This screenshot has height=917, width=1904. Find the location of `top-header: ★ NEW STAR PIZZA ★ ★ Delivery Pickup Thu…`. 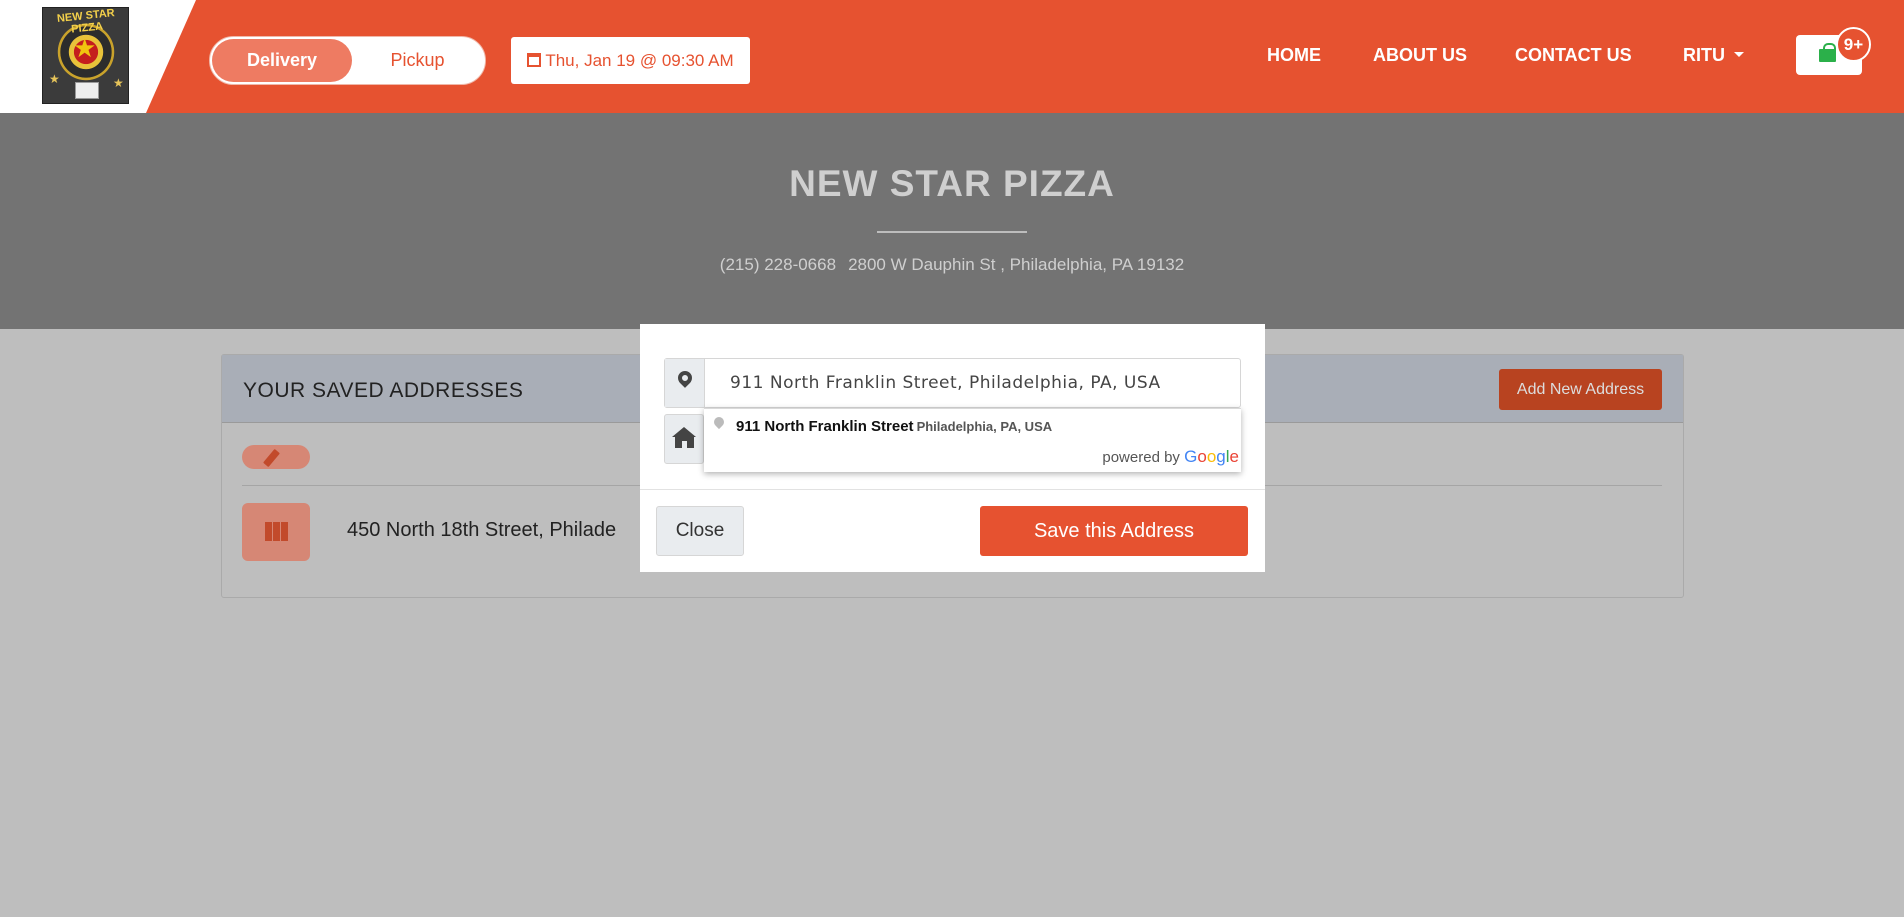

top-header: ★ NEW STAR PIZZA ★ ★ Delivery Pickup Thu… is located at coordinates (952, 56).